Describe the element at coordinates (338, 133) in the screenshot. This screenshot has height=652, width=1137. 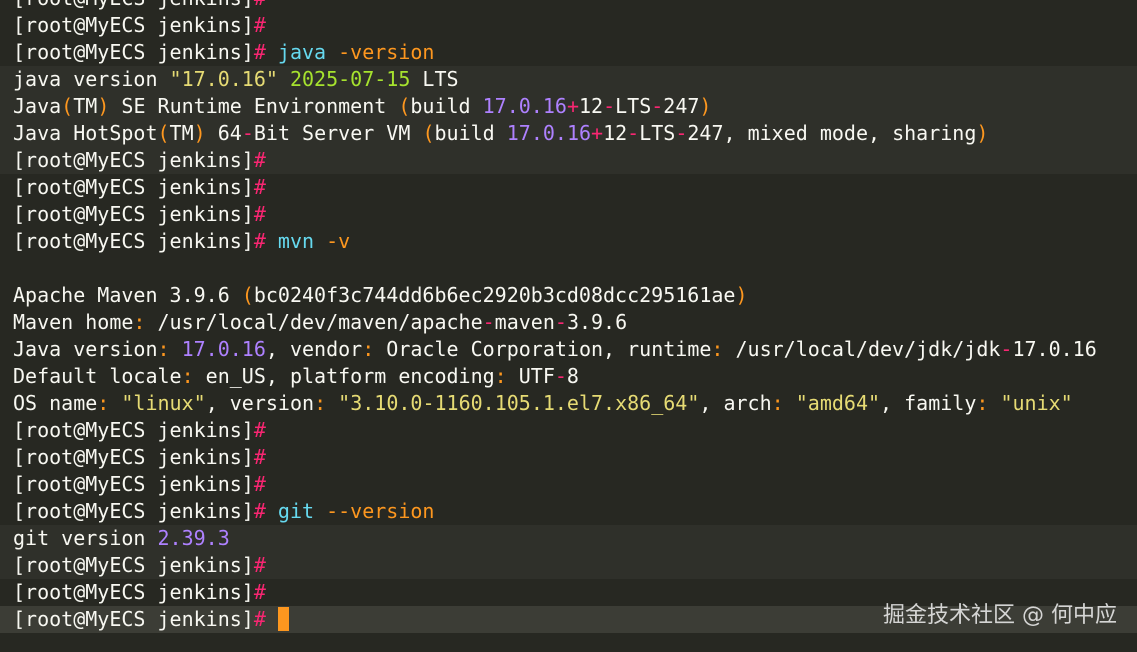
I see `terminal-token: Bit Server VM` at that location.